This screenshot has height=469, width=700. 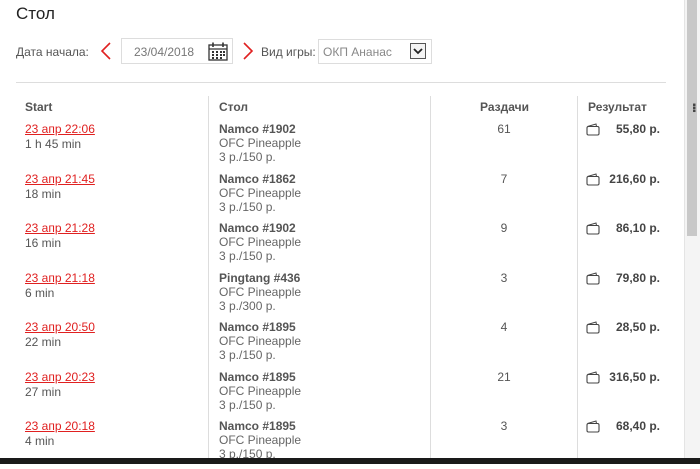 What do you see at coordinates (60, 433) in the screenshot?
I see `session-start: 23 апр 20:18 4 min` at bounding box center [60, 433].